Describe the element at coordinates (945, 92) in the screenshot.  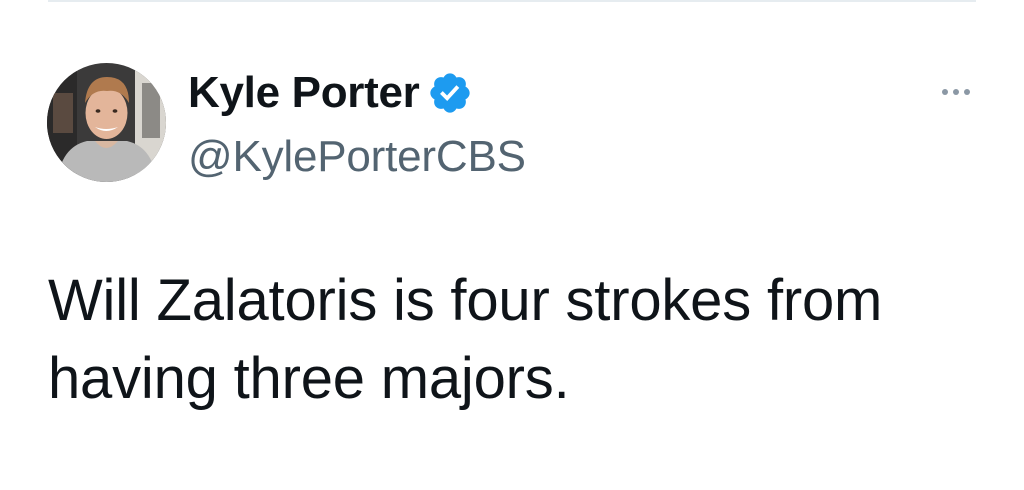
I see `more-horizontal-icon` at that location.